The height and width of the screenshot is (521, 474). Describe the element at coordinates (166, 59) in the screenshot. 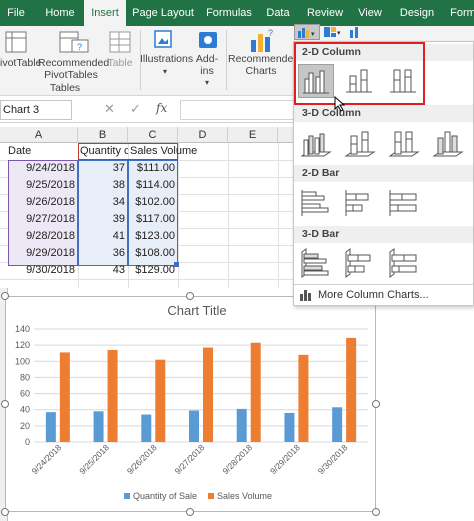

I see `illustrations-label: Illustrations` at that location.